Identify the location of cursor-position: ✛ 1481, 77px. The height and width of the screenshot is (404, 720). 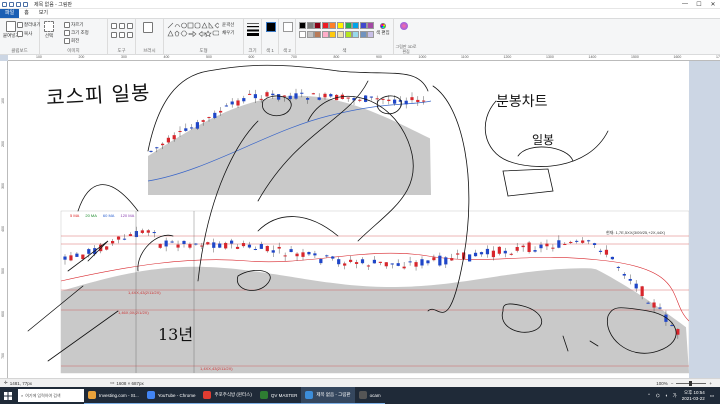
(18, 383).